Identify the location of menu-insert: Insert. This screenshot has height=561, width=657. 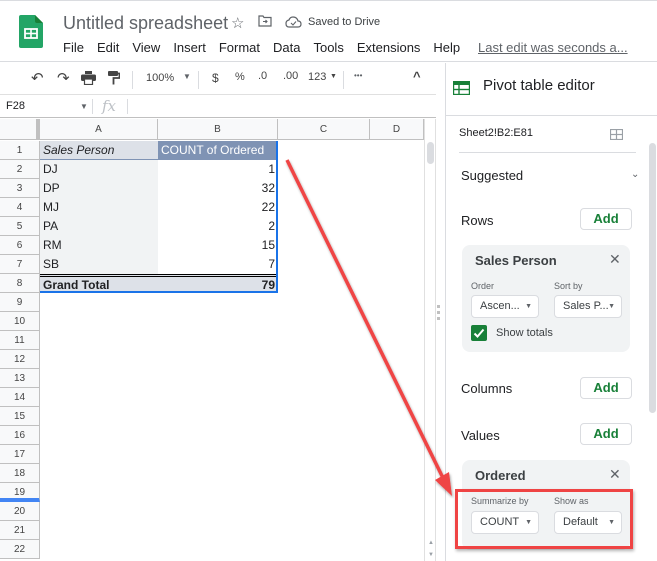
(189, 47).